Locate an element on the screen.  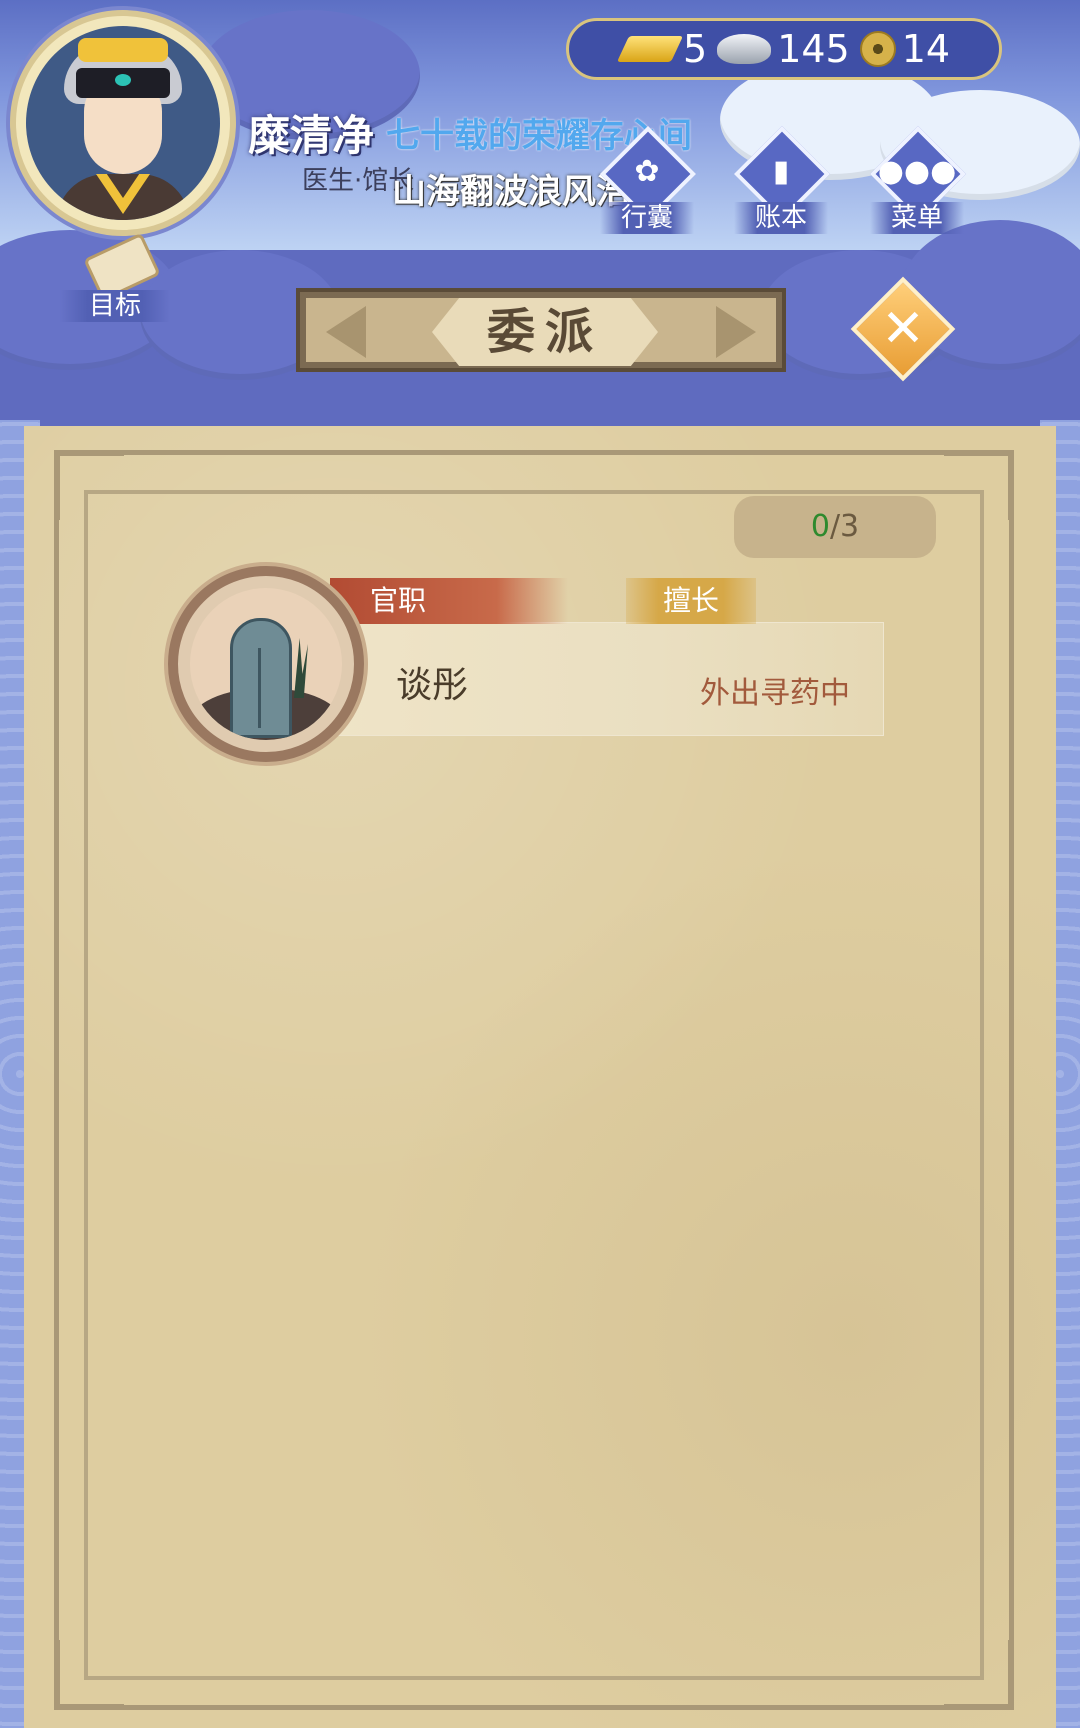
menu-label: 菜单 is located at coordinates (917, 218).